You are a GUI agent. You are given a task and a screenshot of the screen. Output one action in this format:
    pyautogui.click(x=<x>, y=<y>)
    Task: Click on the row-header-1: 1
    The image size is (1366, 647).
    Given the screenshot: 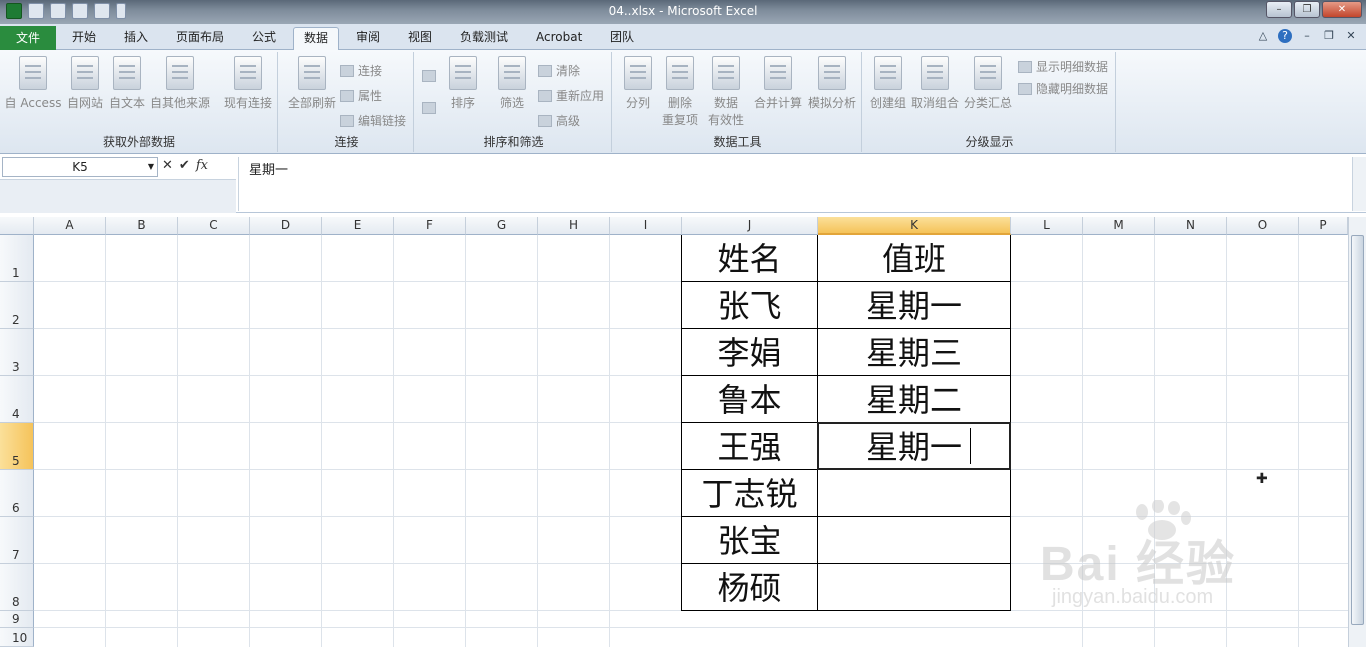 What is the action you would take?
    pyautogui.click(x=17, y=258)
    